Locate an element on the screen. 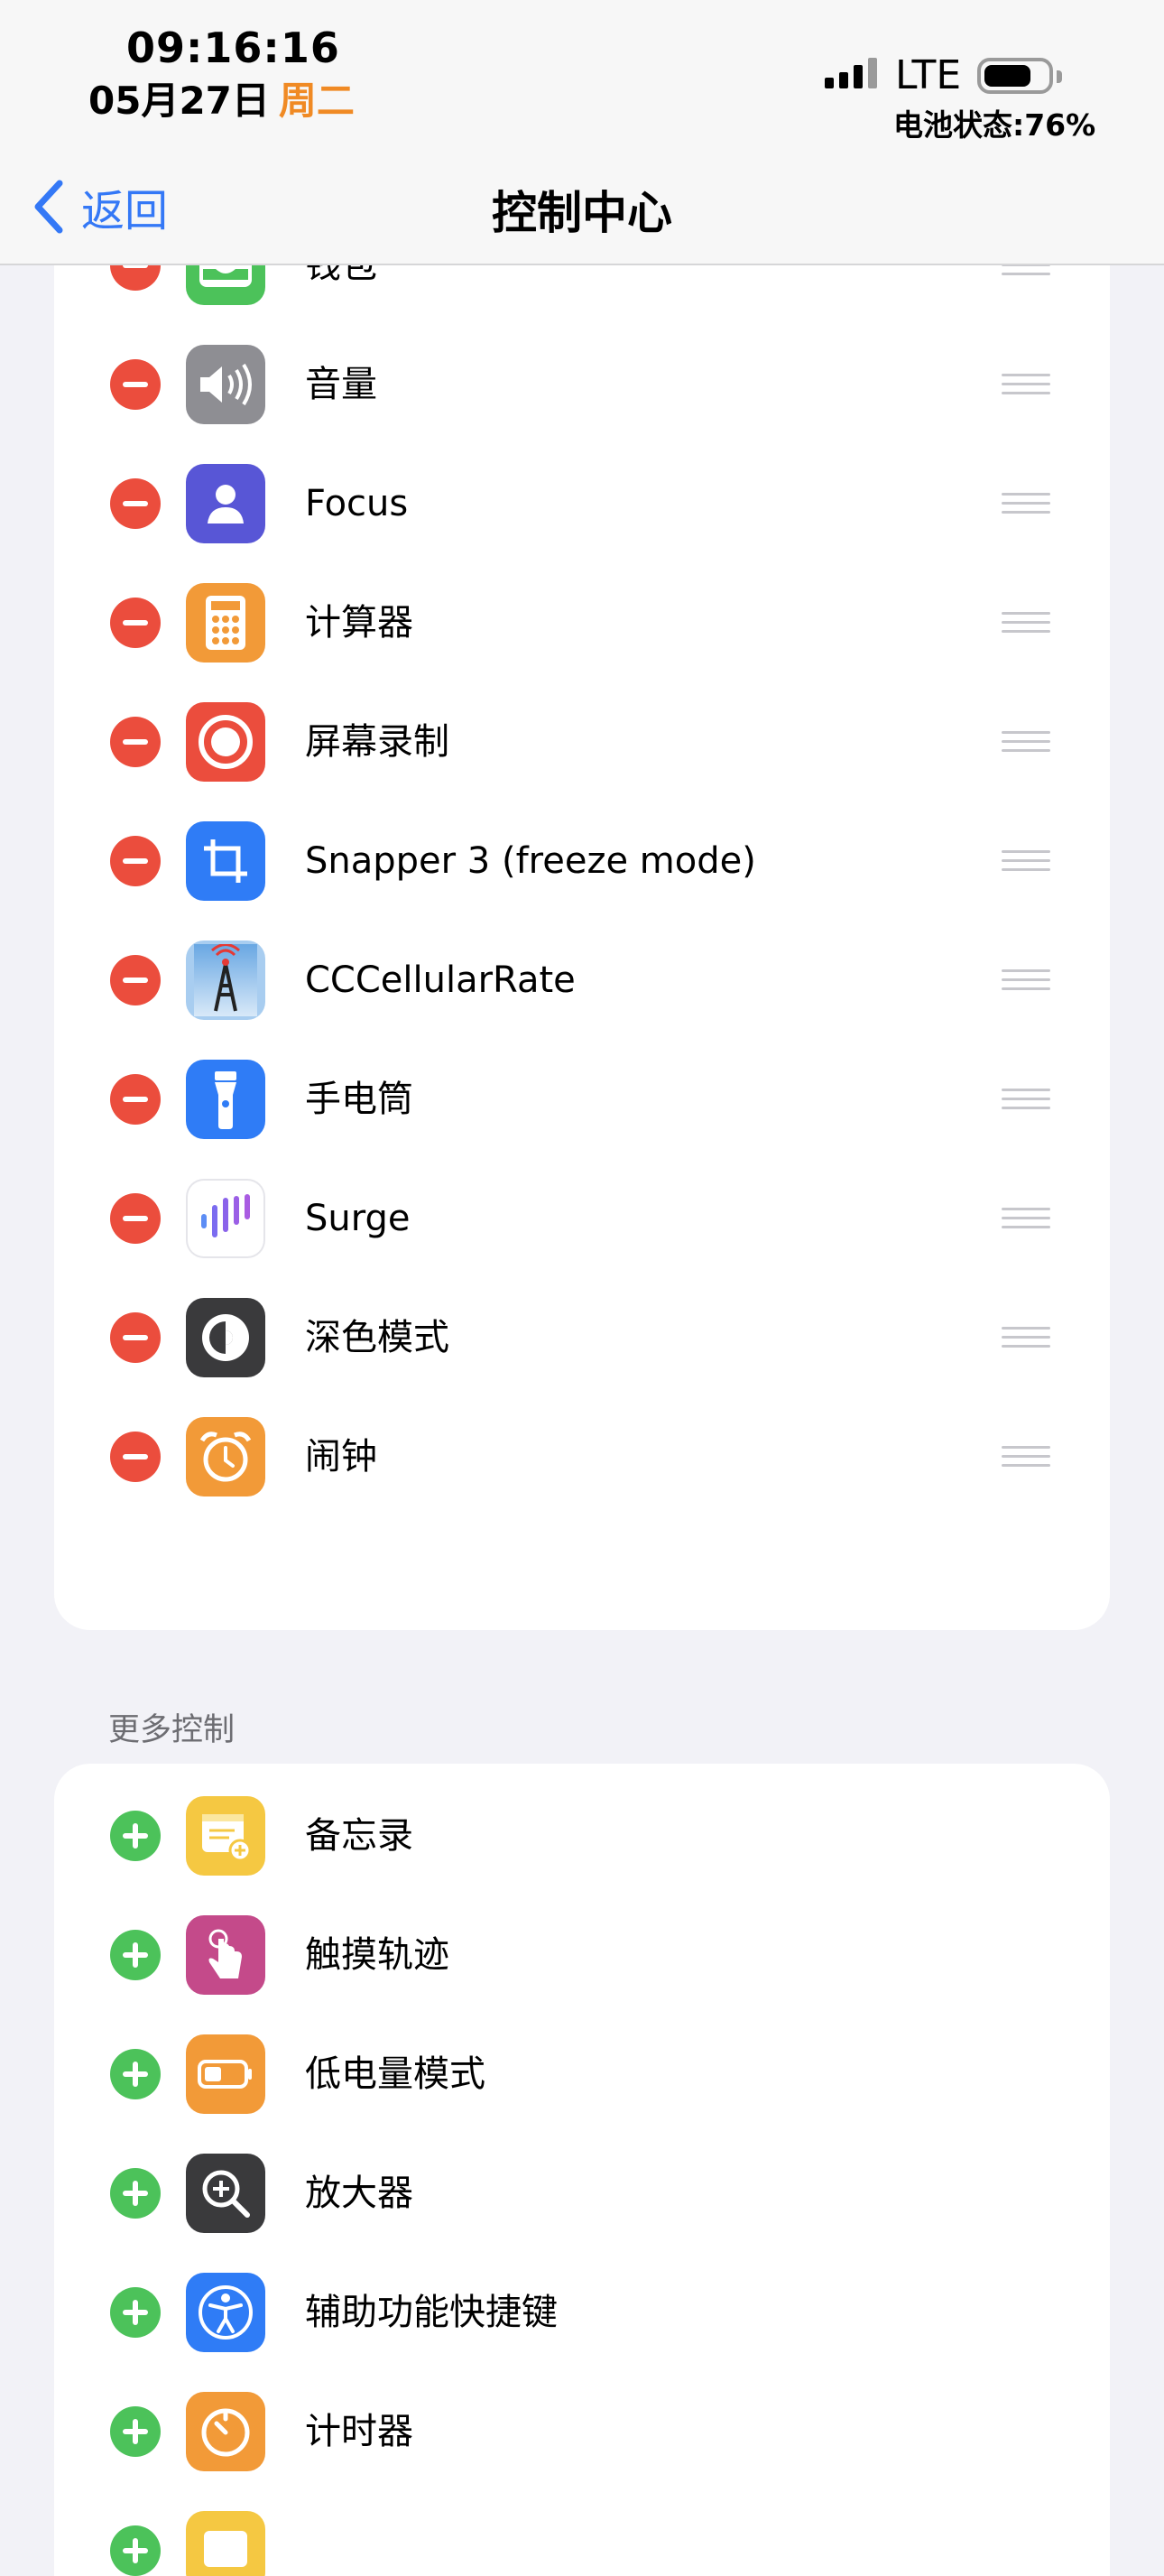  screen-record-icon is located at coordinates (225, 742).